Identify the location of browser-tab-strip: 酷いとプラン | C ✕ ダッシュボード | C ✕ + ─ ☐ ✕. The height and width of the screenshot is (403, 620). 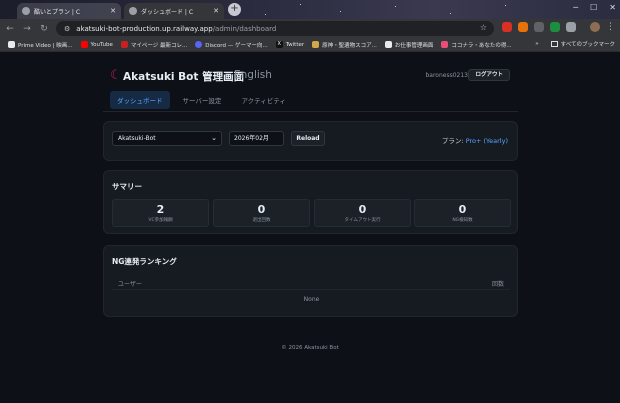
(310, 9).